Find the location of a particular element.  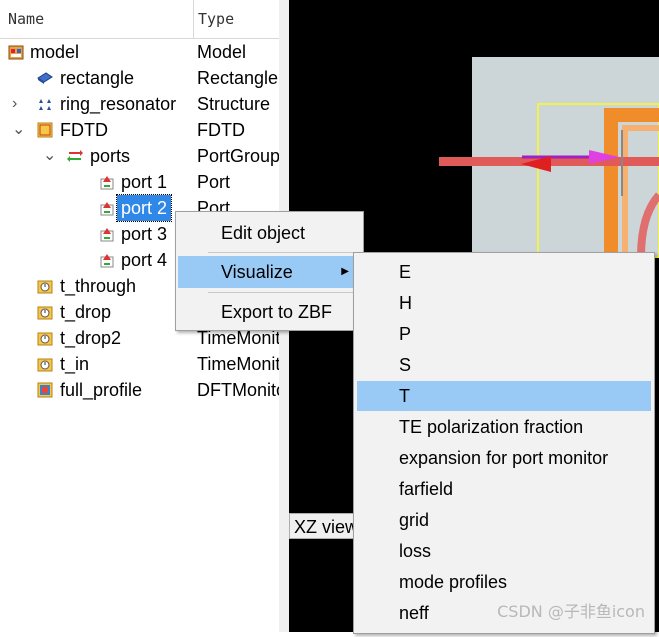

menu-item-label: Visualize is located at coordinates (257, 272).